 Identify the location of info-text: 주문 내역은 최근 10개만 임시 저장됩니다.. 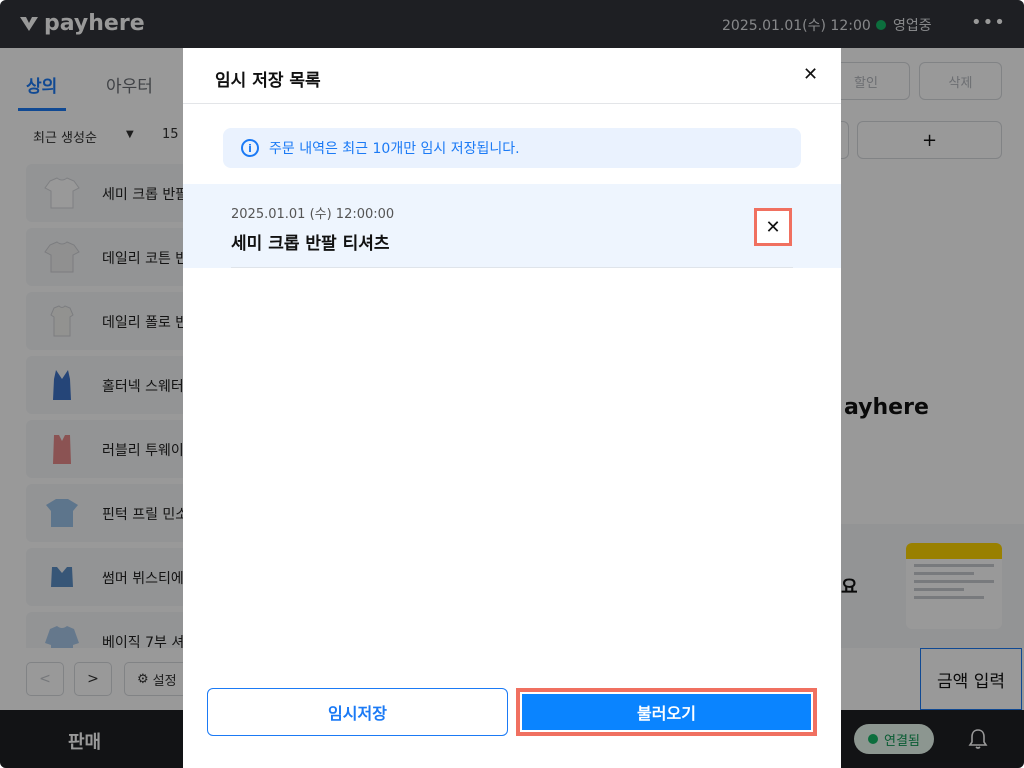
(394, 149).